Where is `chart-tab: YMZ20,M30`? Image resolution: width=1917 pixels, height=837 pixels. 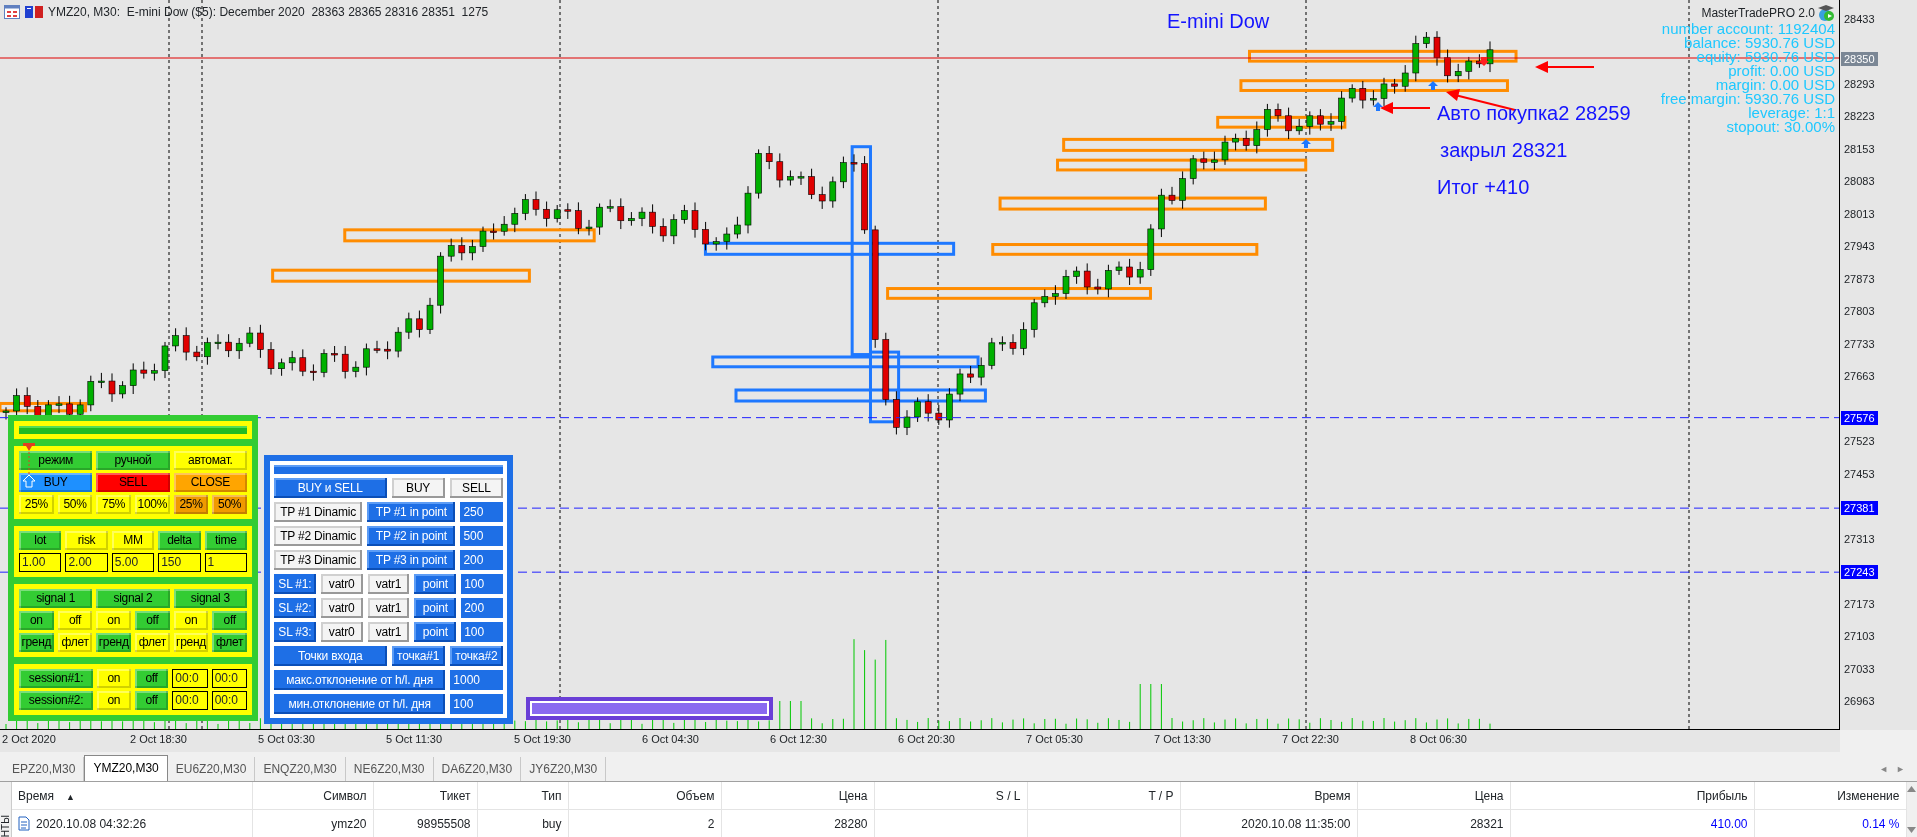
chart-tab: YMZ20,M30 is located at coordinates (126, 768).